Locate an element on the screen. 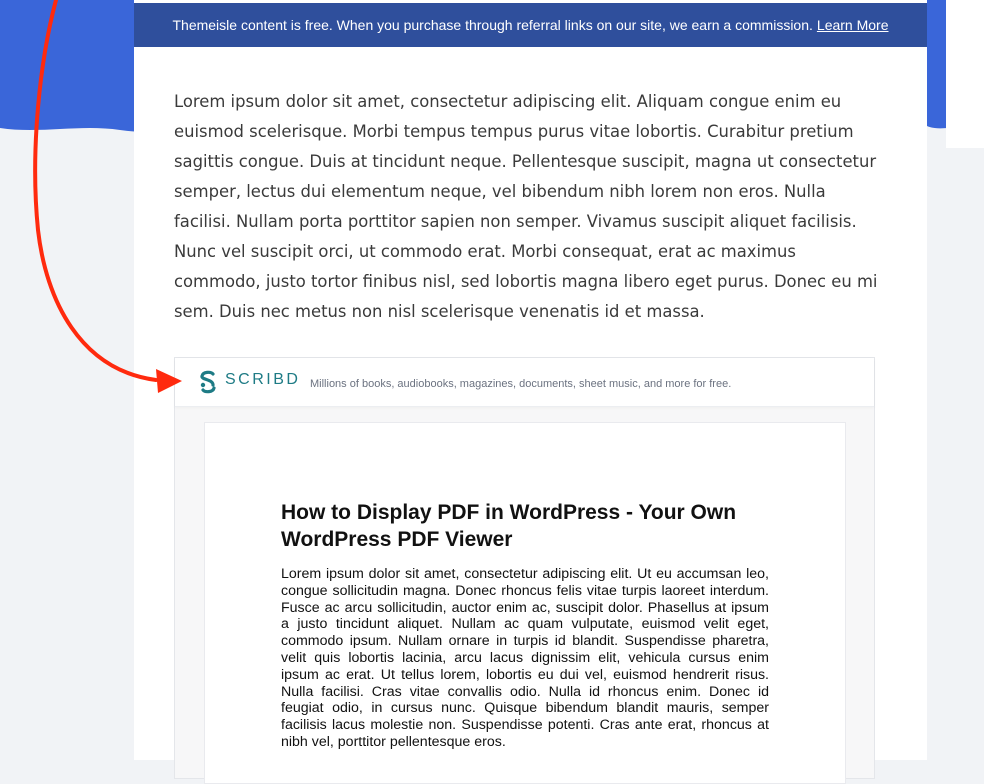 The image size is (984, 784). scribd-brand: SCRIBD is located at coordinates (262, 380).